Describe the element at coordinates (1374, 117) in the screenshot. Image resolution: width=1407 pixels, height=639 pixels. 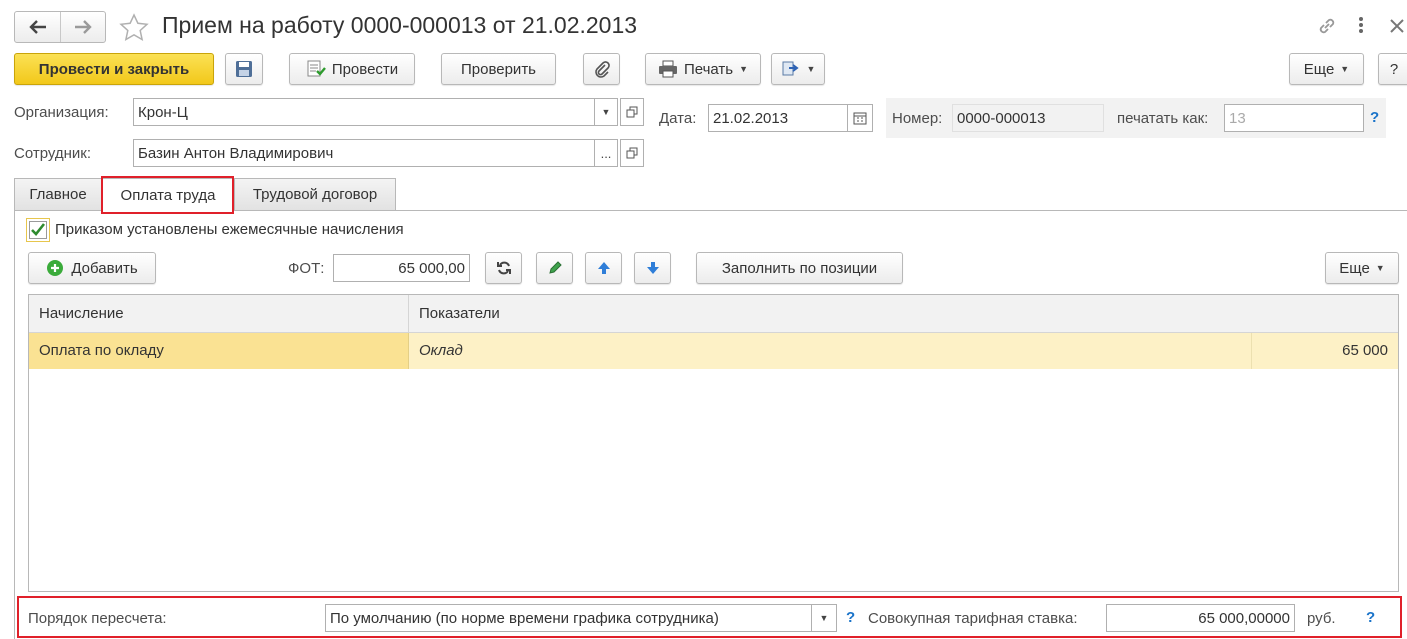
I see `print-as-help: ?` at that location.